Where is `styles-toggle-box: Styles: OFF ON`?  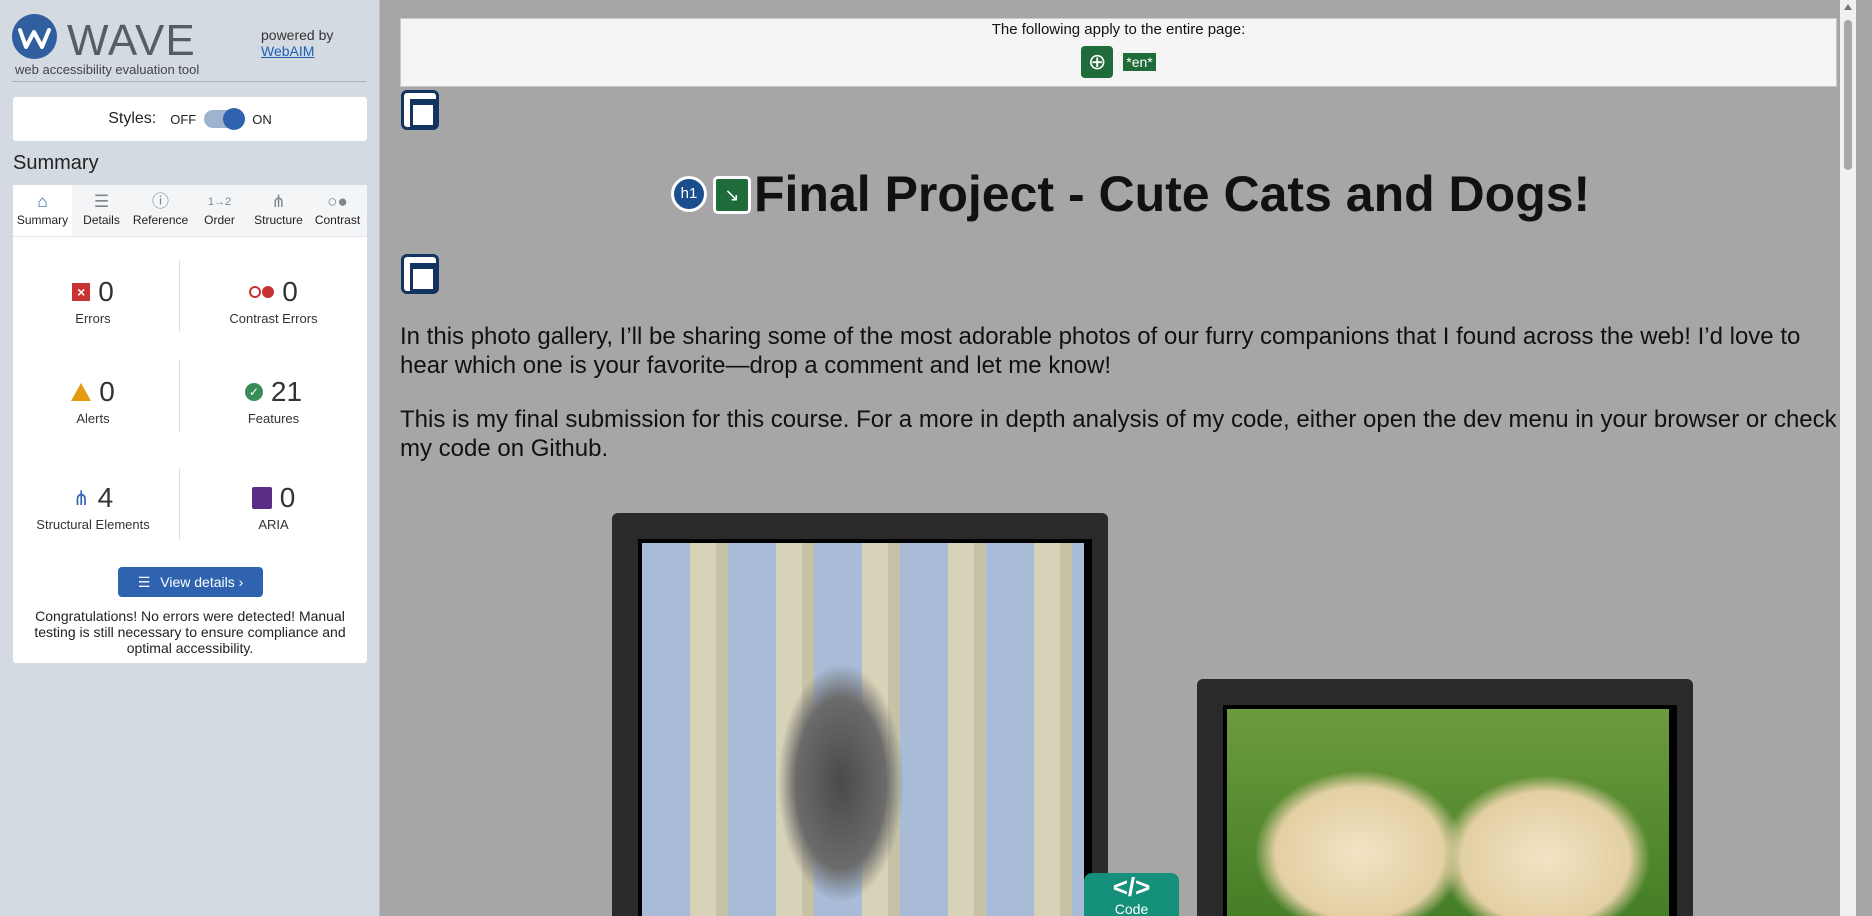 styles-toggle-box: Styles: OFF ON is located at coordinates (190, 119).